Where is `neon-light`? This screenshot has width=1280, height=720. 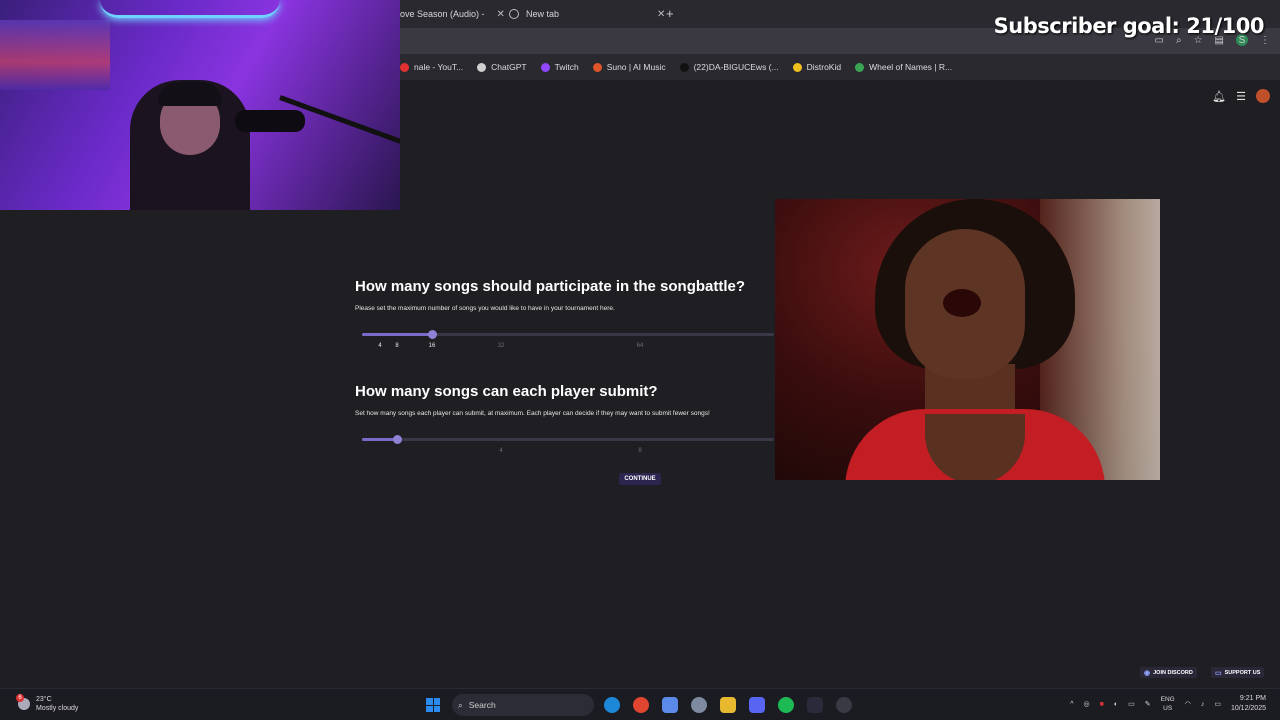
neon-light is located at coordinates (190, 9).